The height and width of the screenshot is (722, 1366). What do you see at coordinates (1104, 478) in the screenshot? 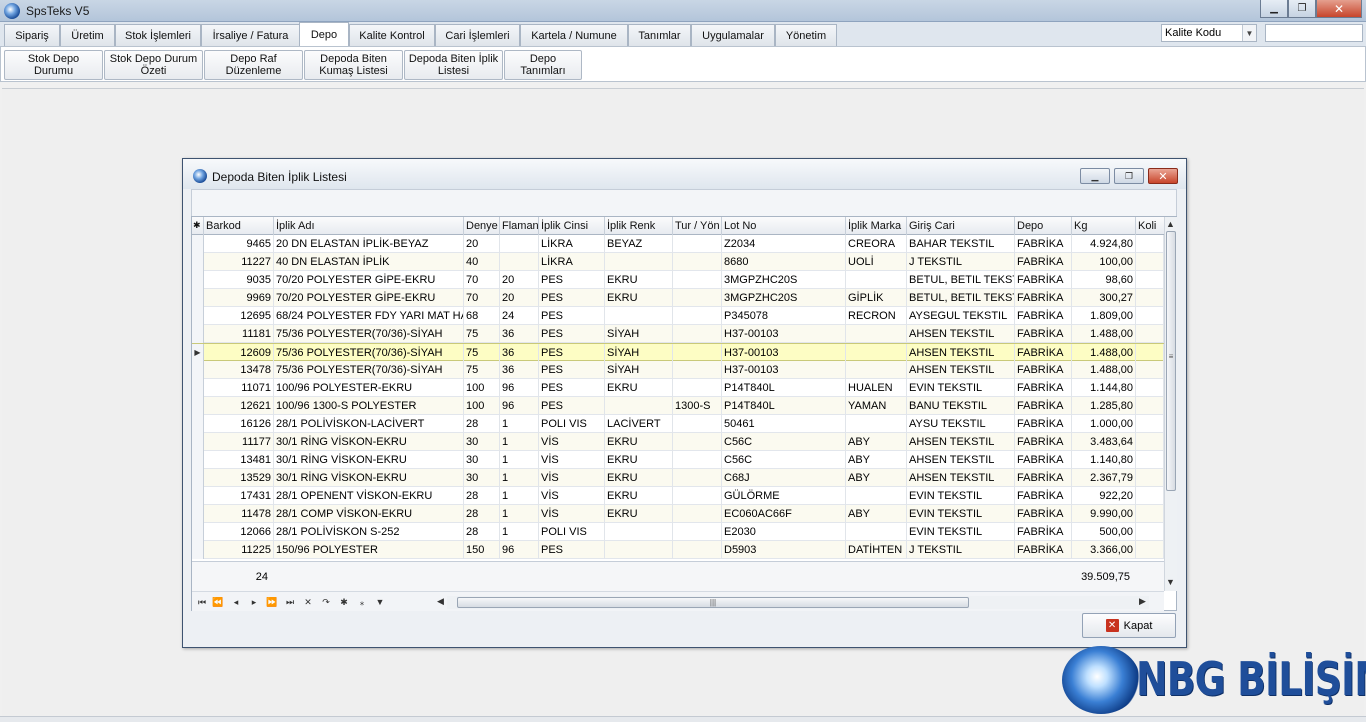
I see `table-cell: 2.367,79` at bounding box center [1104, 478].